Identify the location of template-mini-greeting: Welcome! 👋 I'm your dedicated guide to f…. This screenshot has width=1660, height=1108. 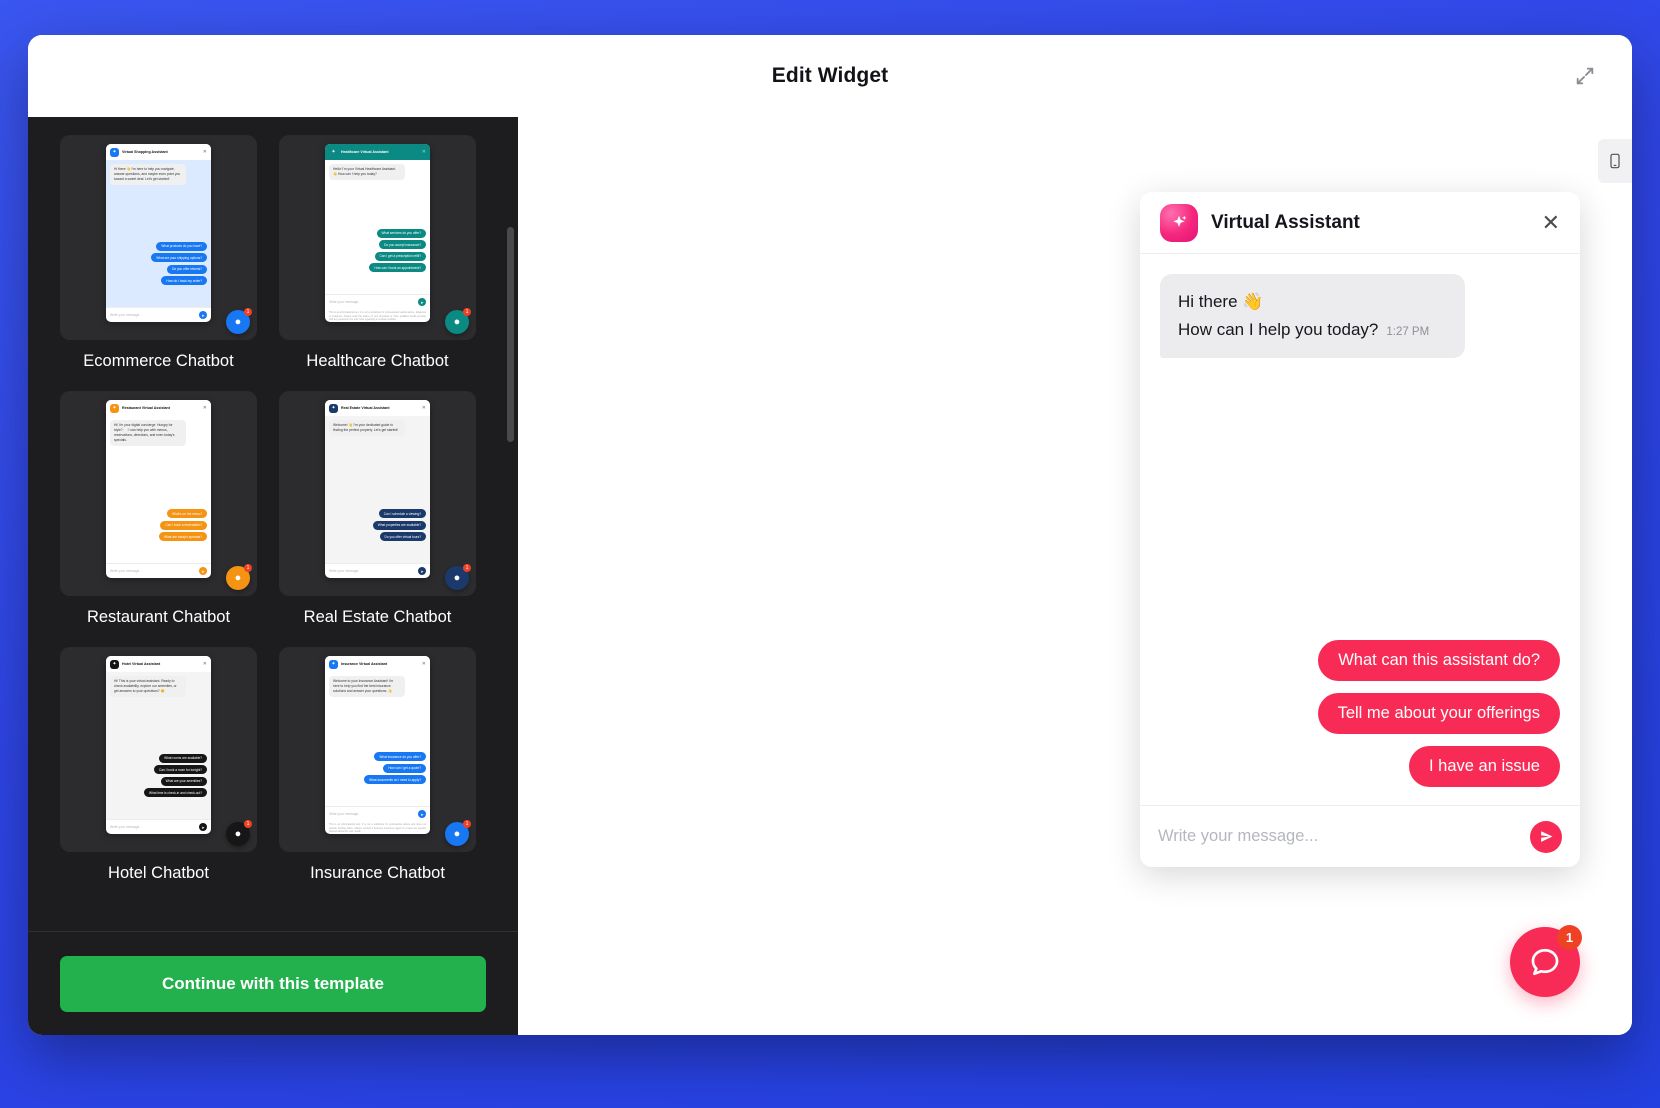
(367, 428).